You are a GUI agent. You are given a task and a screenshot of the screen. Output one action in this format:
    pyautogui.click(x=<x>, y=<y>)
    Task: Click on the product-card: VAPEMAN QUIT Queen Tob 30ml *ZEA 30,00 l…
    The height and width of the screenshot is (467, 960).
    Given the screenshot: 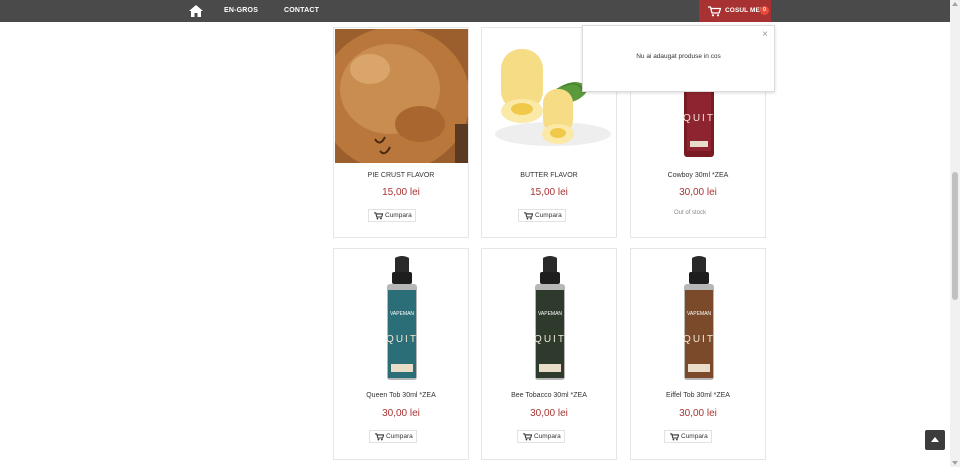 What is the action you would take?
    pyautogui.click(x=401, y=354)
    